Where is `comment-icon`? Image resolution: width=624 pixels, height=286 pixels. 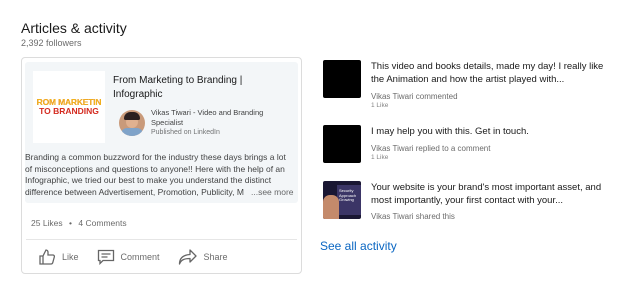 comment-icon is located at coordinates (105, 257).